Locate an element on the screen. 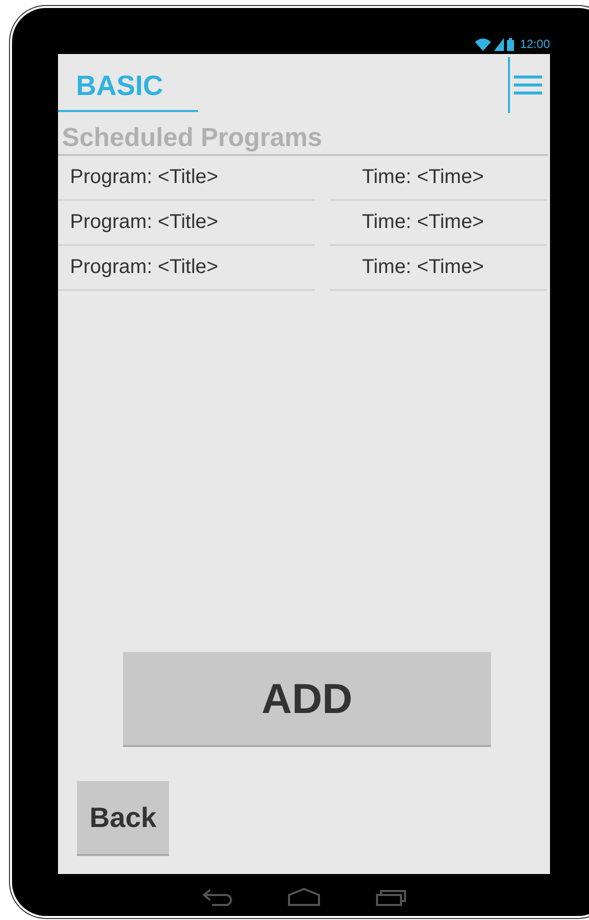 The height and width of the screenshot is (920, 589). status-time: 12:00 is located at coordinates (535, 44).